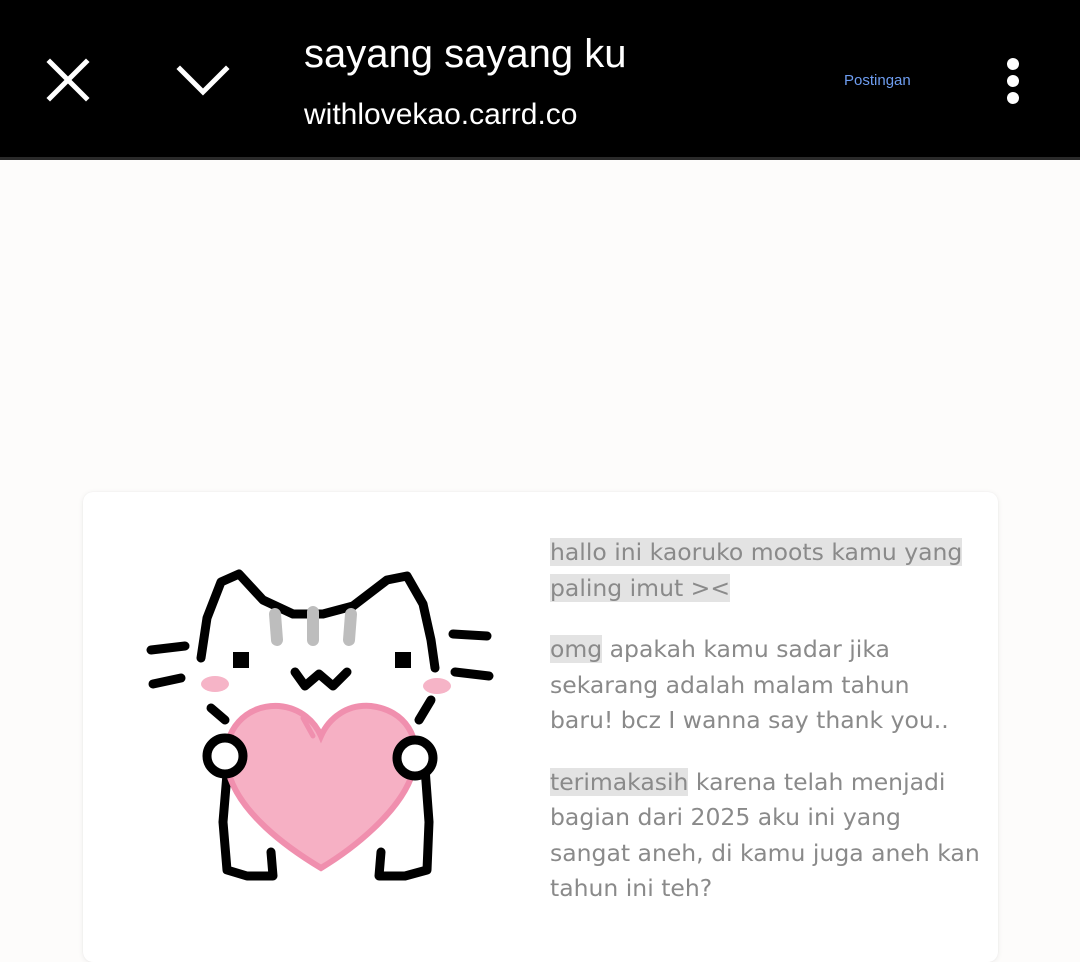 The height and width of the screenshot is (962, 1080). Describe the element at coordinates (877, 81) in the screenshot. I see `postingan-link: Postingan` at that location.